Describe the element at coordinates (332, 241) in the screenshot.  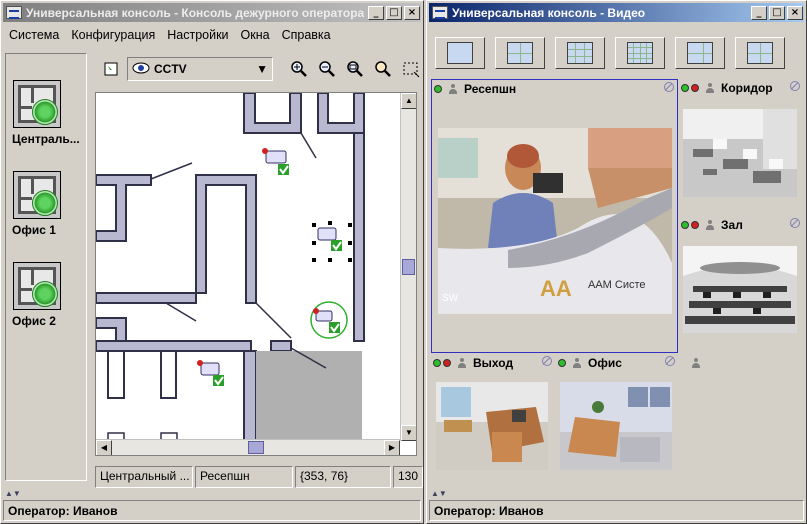
I see `camera-marker-hall` at that location.